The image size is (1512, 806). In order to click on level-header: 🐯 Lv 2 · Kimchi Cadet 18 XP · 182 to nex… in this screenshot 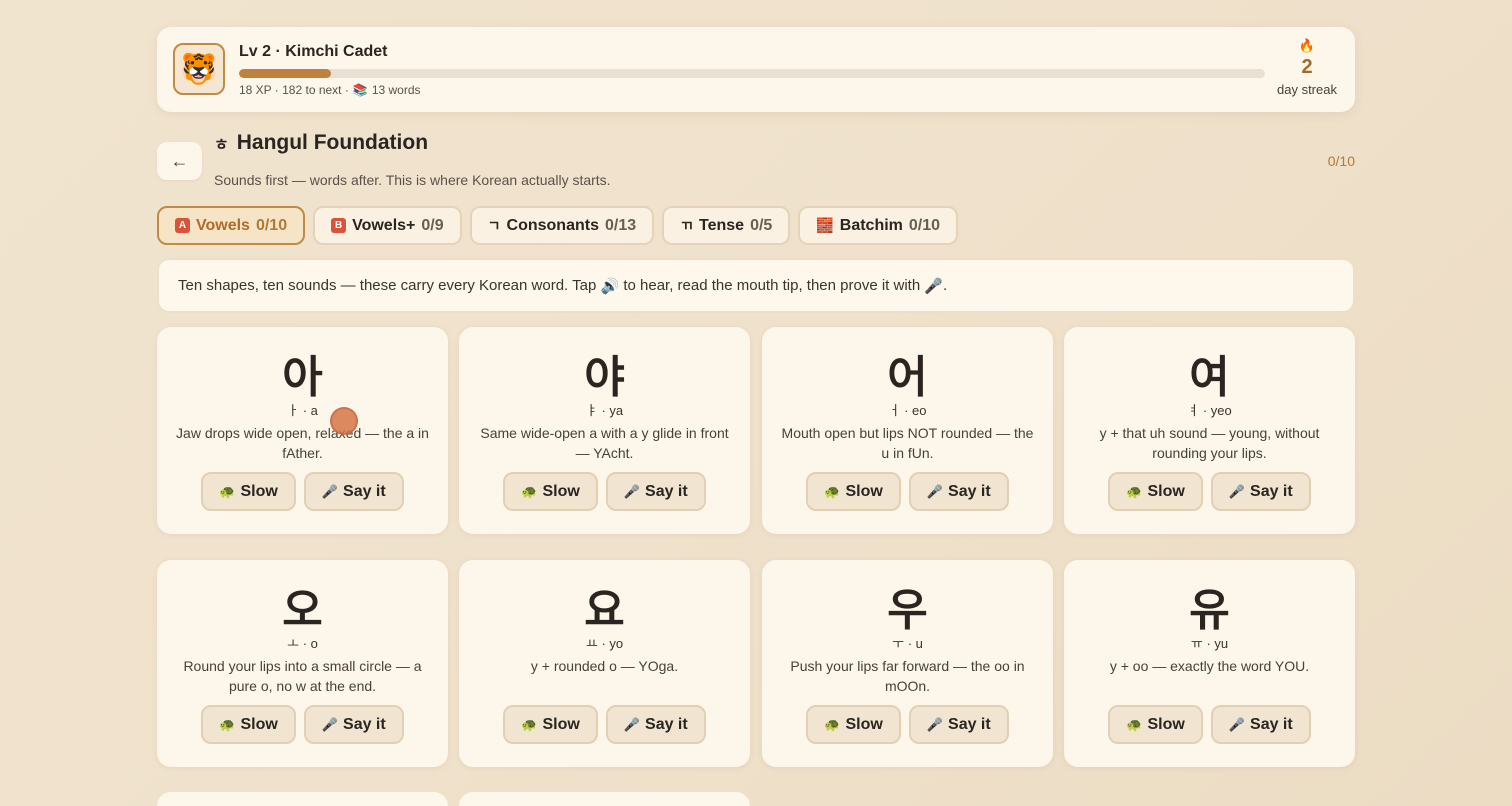, I will do `click(756, 69)`.